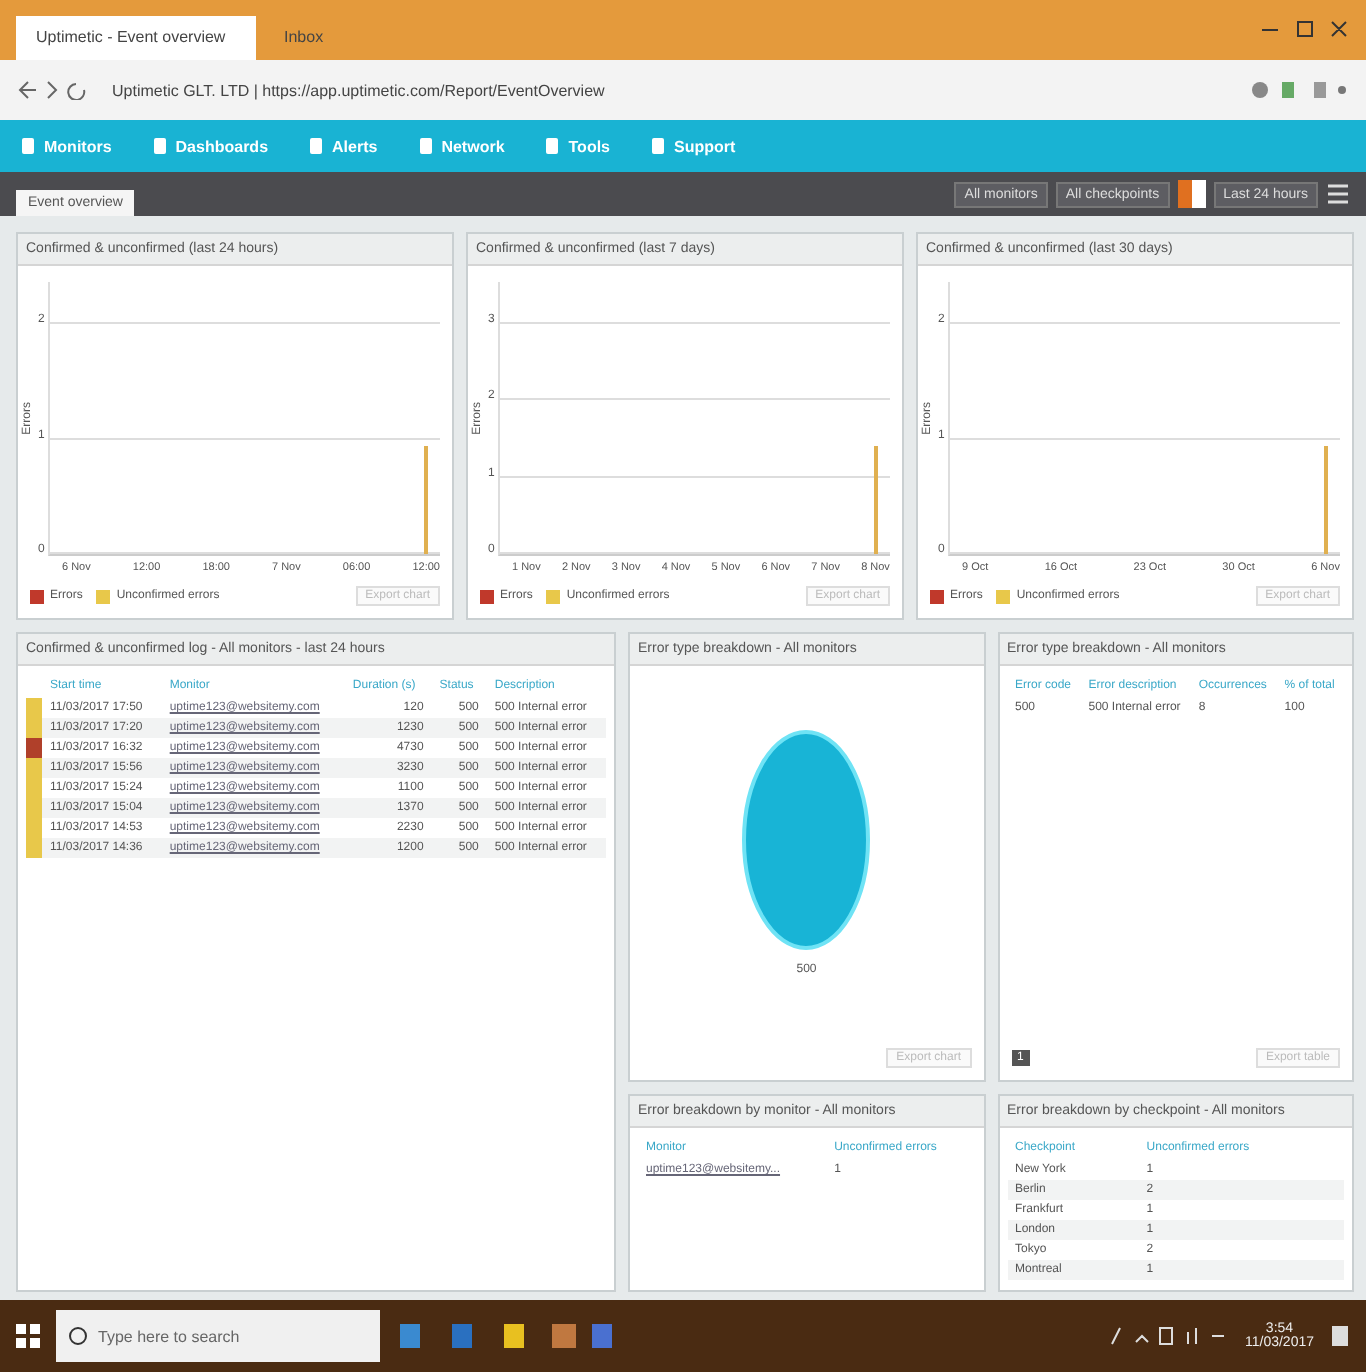 This screenshot has width=1366, height=1372. What do you see at coordinates (461, 146) in the screenshot?
I see `nav-link: Network` at bounding box center [461, 146].